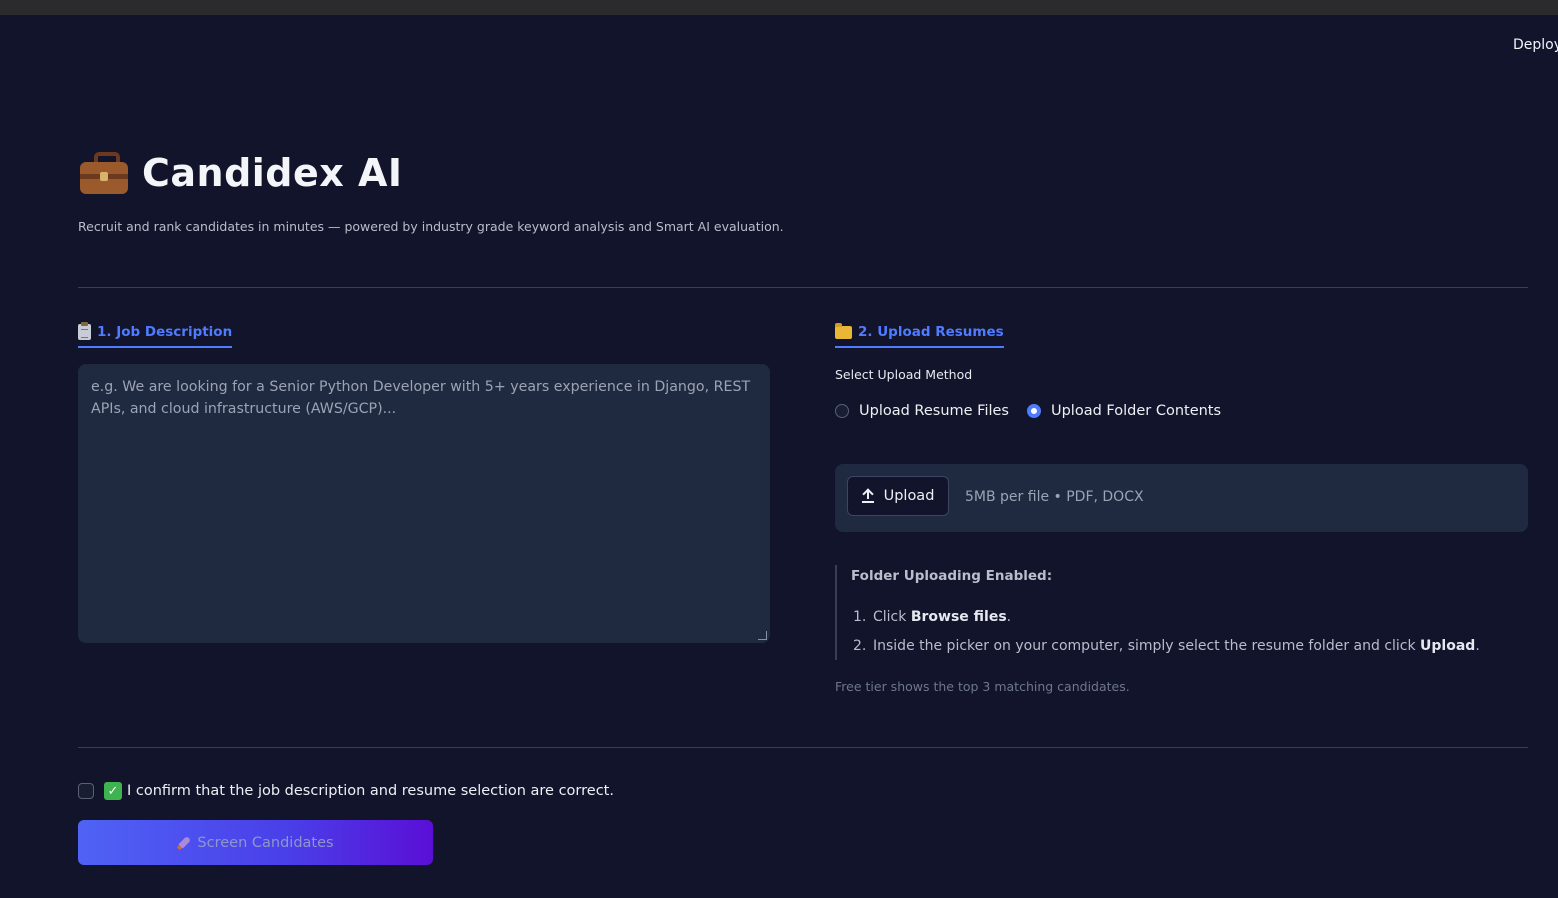 This screenshot has height=898, width=1558. What do you see at coordinates (867, 495) in the screenshot?
I see `upload-icon` at bounding box center [867, 495].